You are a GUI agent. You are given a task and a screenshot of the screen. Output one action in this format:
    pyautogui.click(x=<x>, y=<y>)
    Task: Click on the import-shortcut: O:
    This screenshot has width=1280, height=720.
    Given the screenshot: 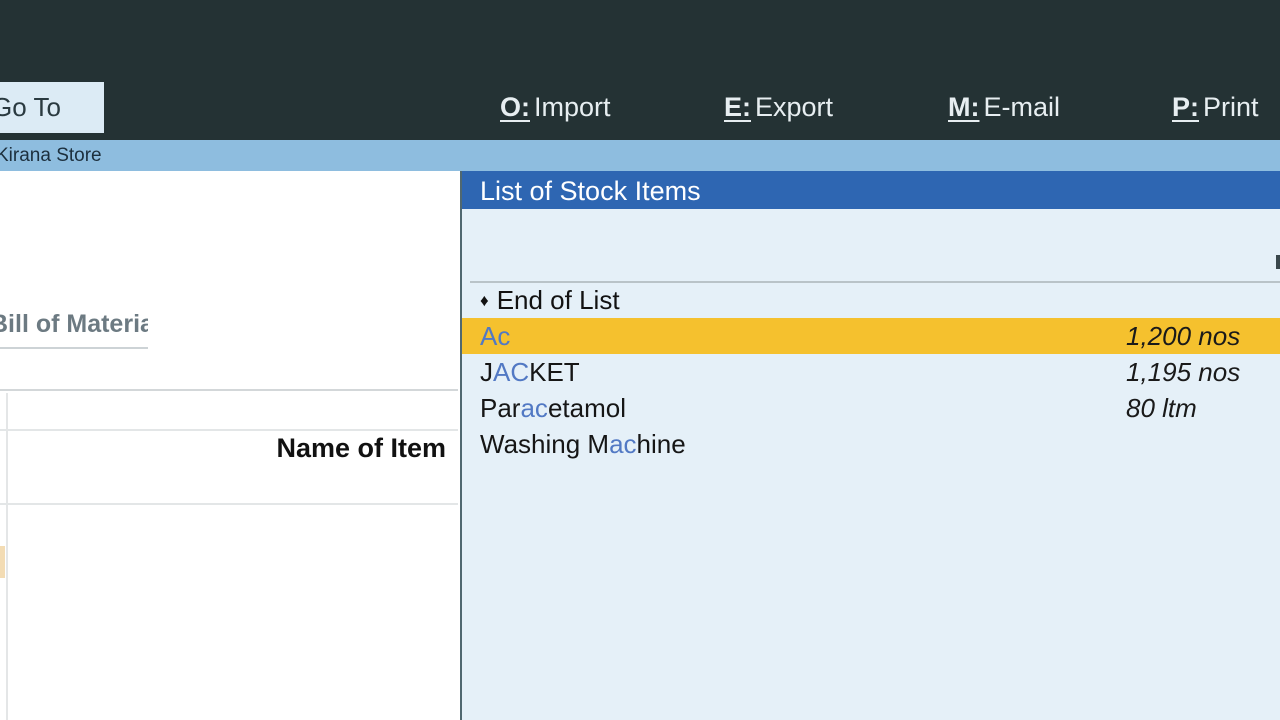 What is the action you would take?
    pyautogui.click(x=515, y=107)
    